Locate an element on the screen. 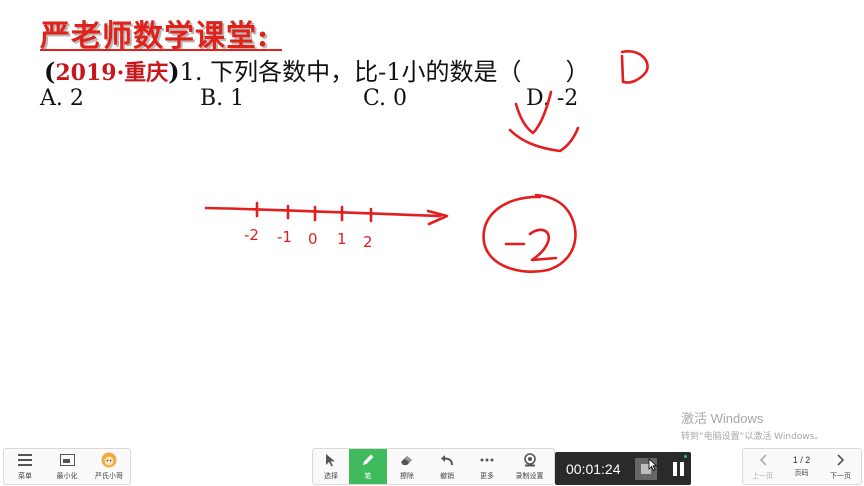 The height and width of the screenshot is (486, 864). menu-button: 菜单 is located at coordinates (25, 466).